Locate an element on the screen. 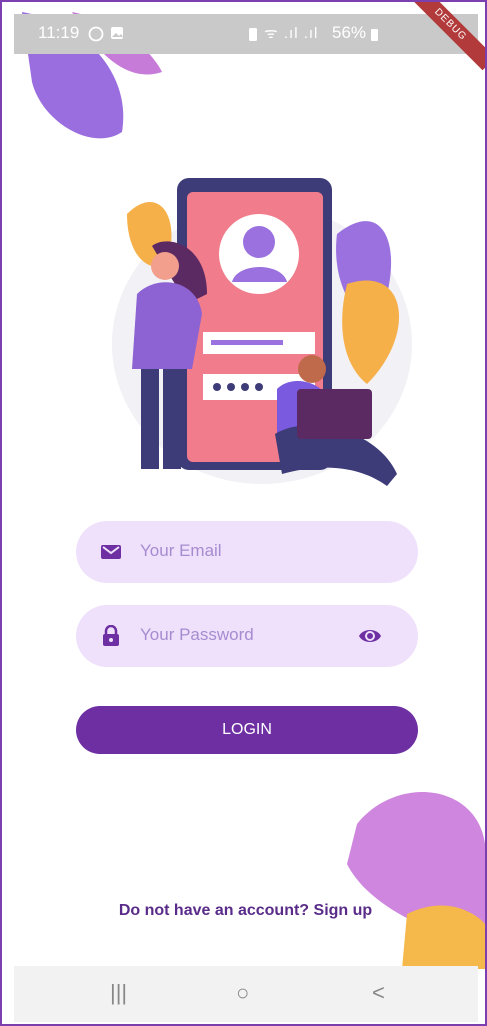 The image size is (487, 1026). home-button: ○ is located at coordinates (242, 993).